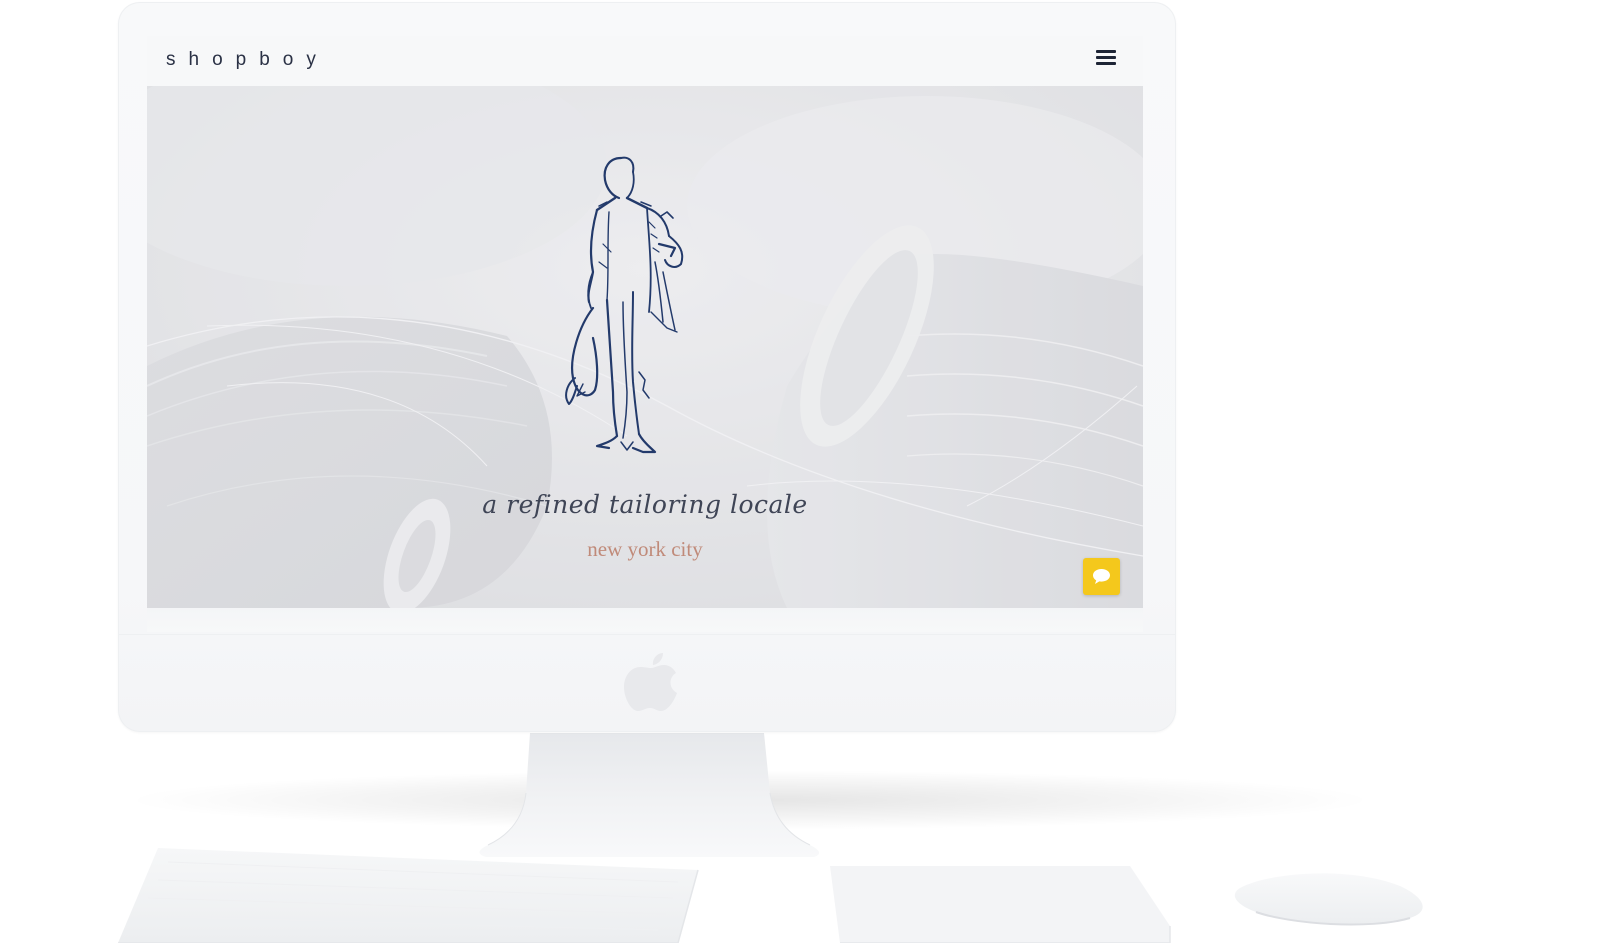 Image resolution: width=1606 pixels, height=943 pixels. Describe the element at coordinates (645, 620) in the screenshot. I see `screen-bottom-bezel` at that location.